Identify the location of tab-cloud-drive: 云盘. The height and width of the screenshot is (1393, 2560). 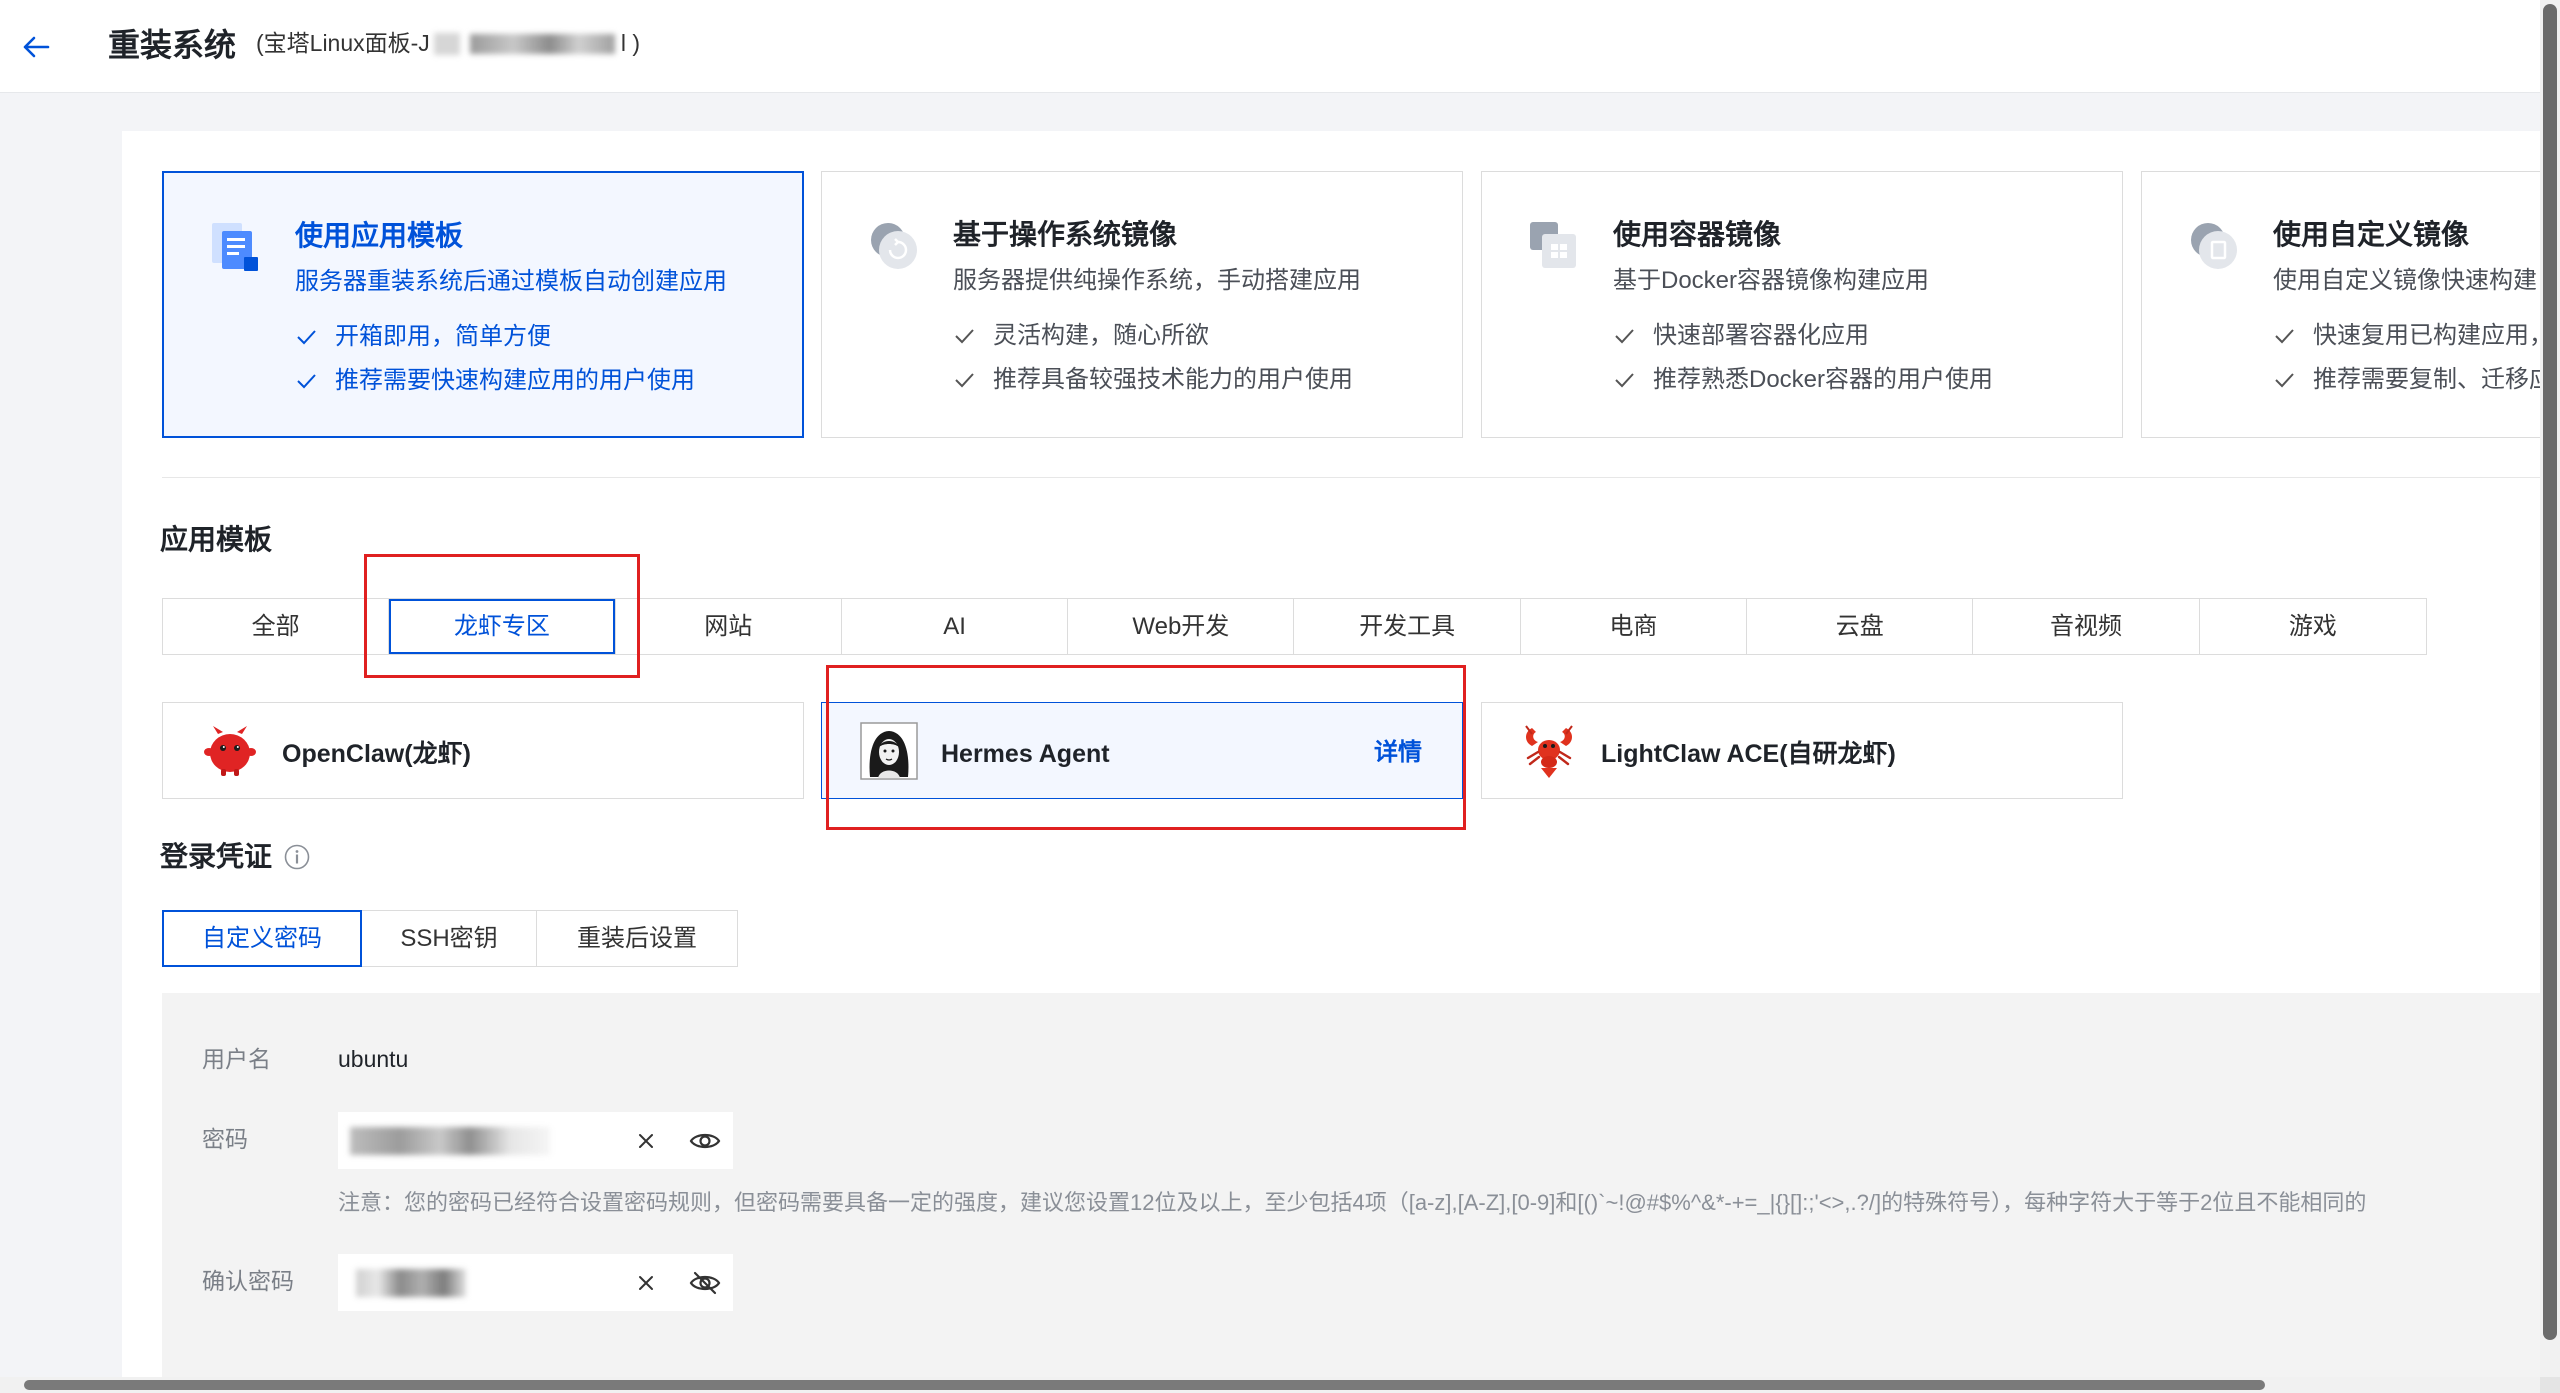
(1860, 626).